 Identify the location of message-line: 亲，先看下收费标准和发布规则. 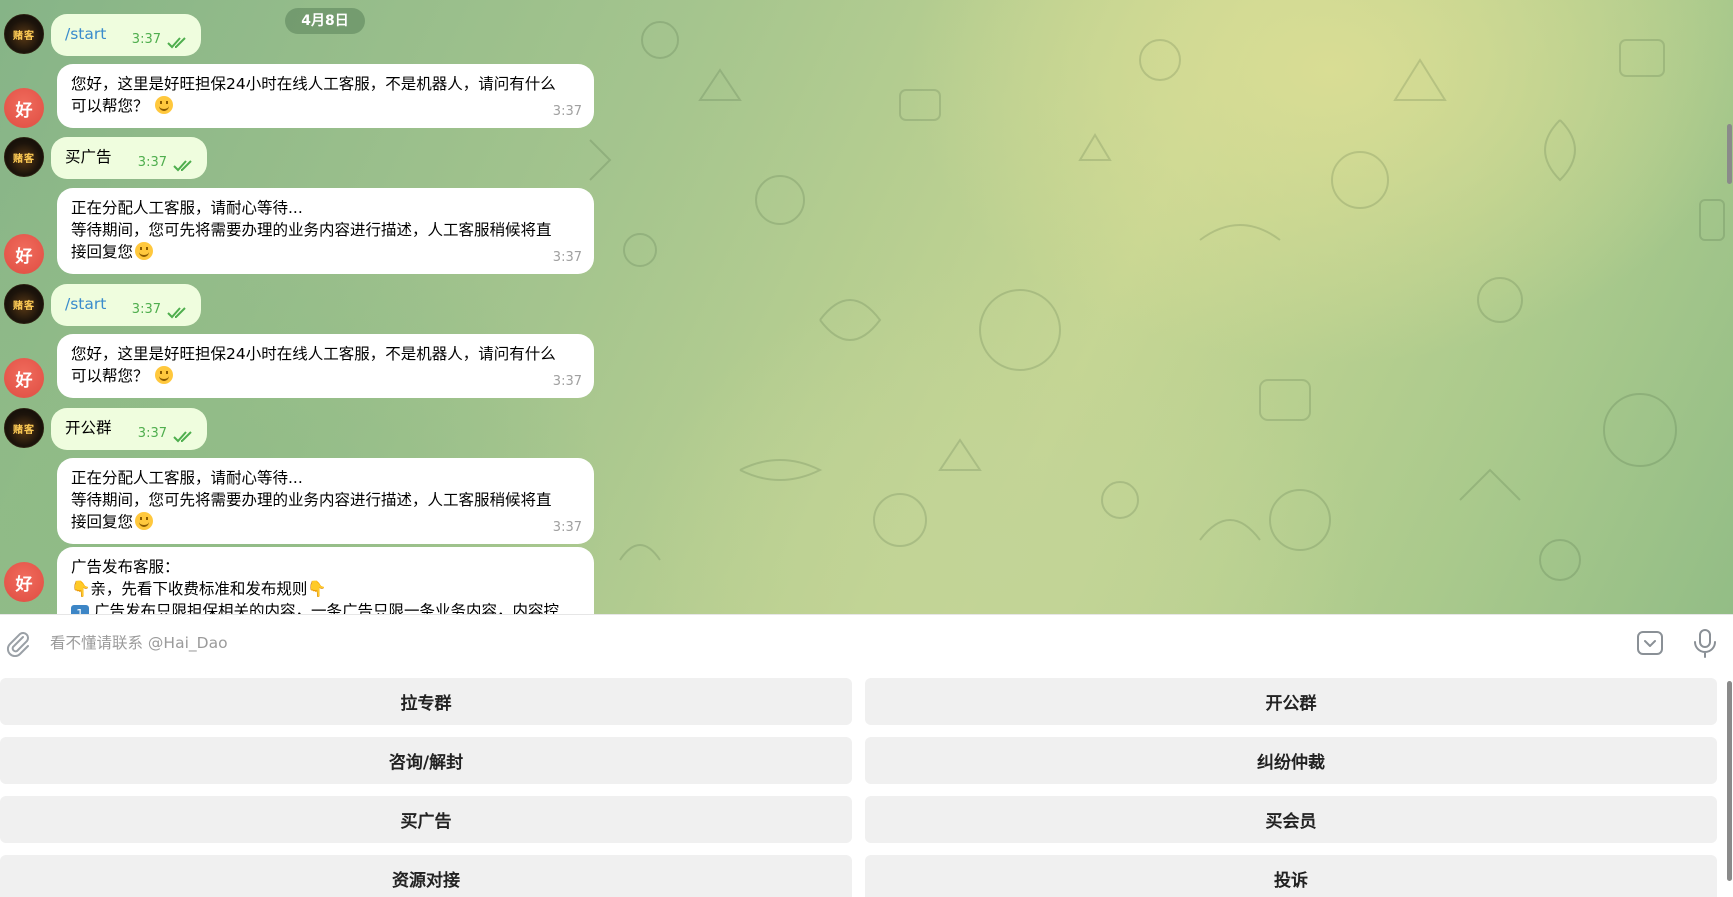
(199, 589).